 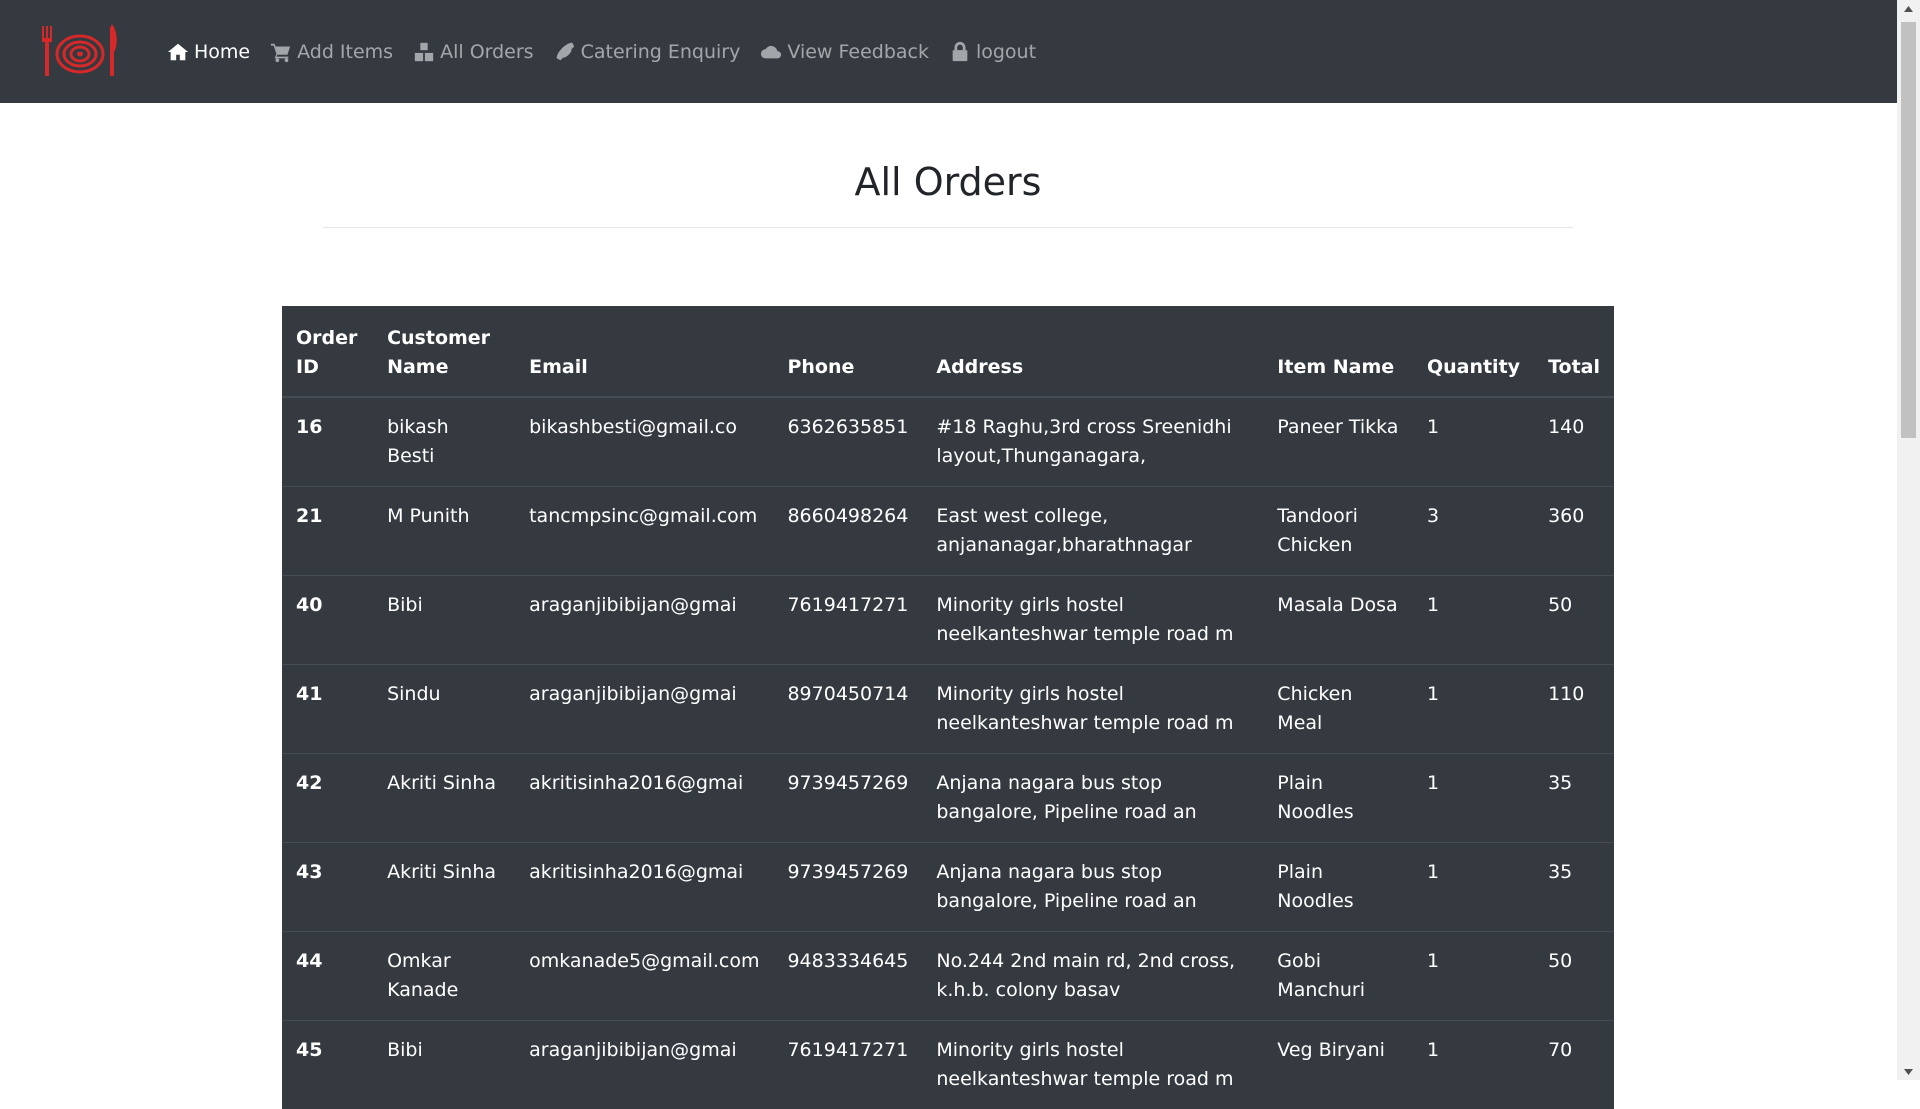 I want to click on cart-icon, so click(x=281, y=52).